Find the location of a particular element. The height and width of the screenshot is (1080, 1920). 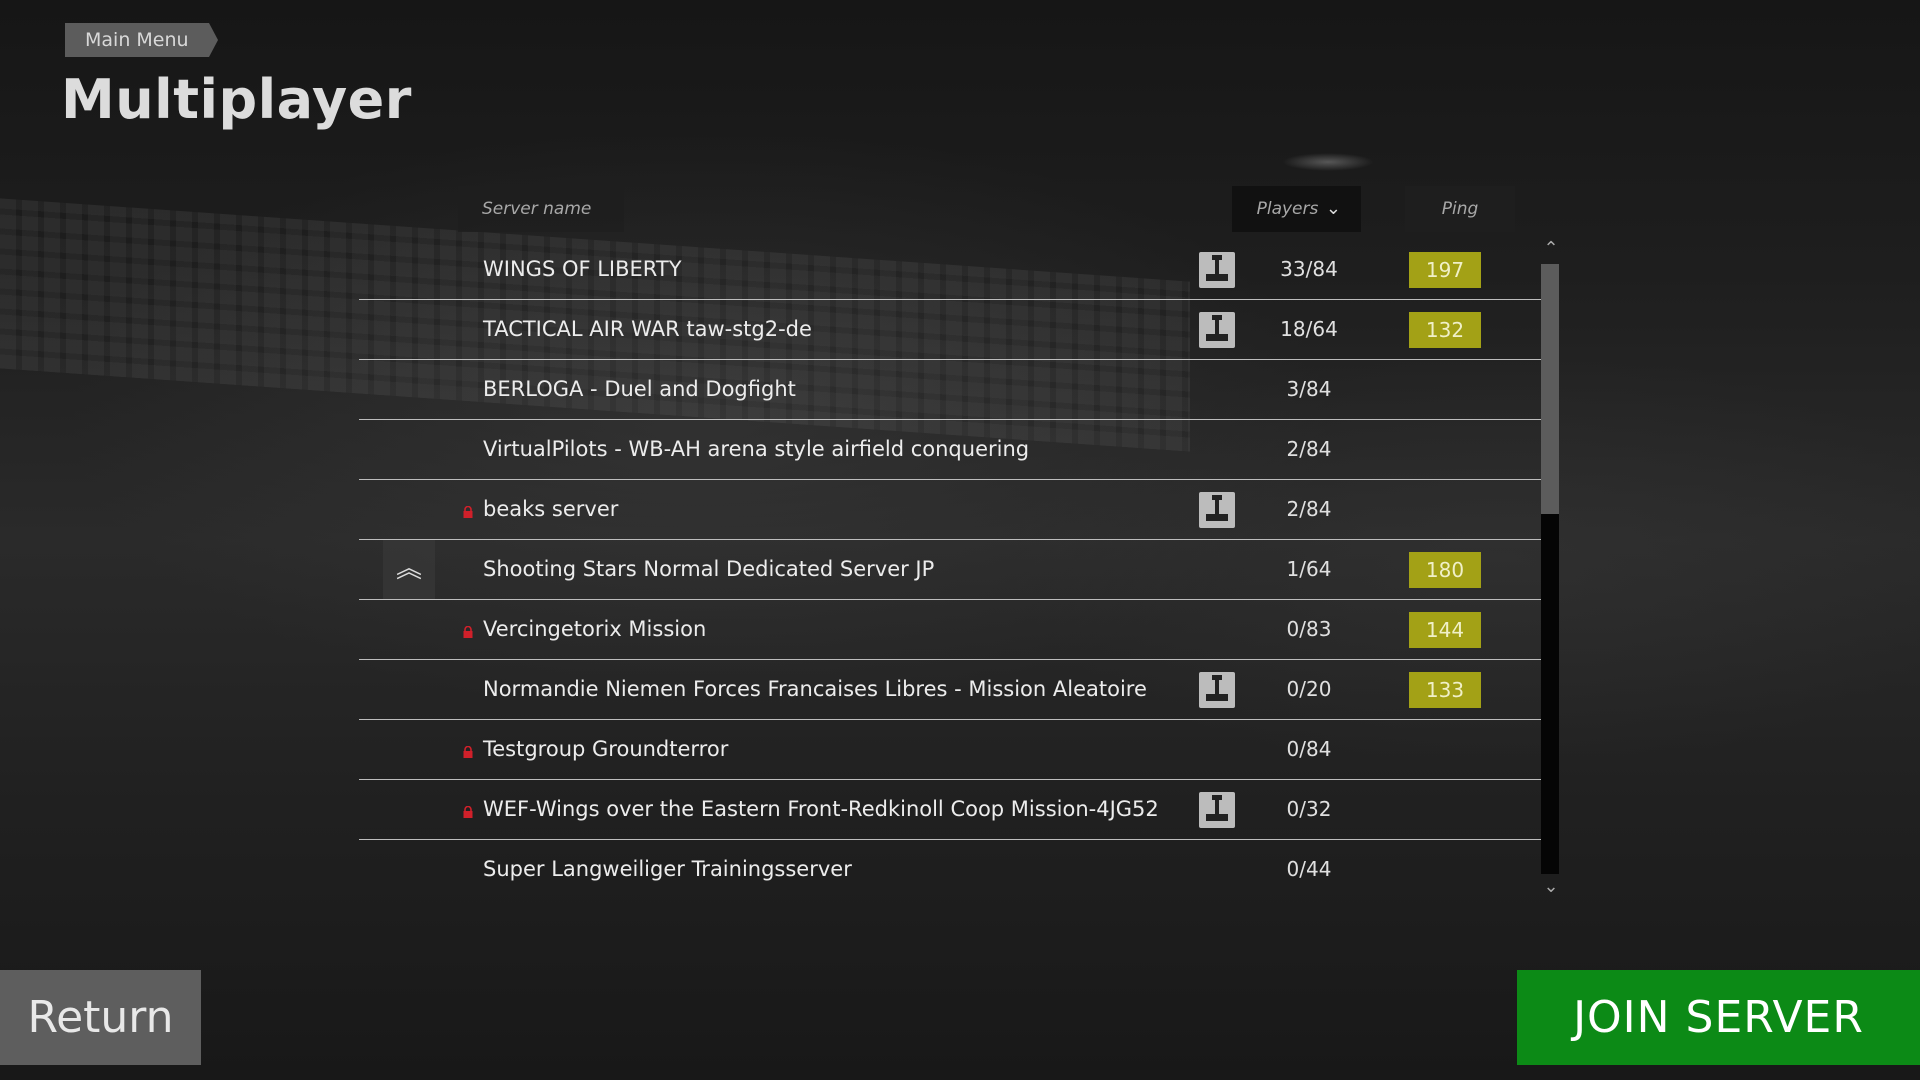

scrollbar-thumb is located at coordinates (1550, 389).